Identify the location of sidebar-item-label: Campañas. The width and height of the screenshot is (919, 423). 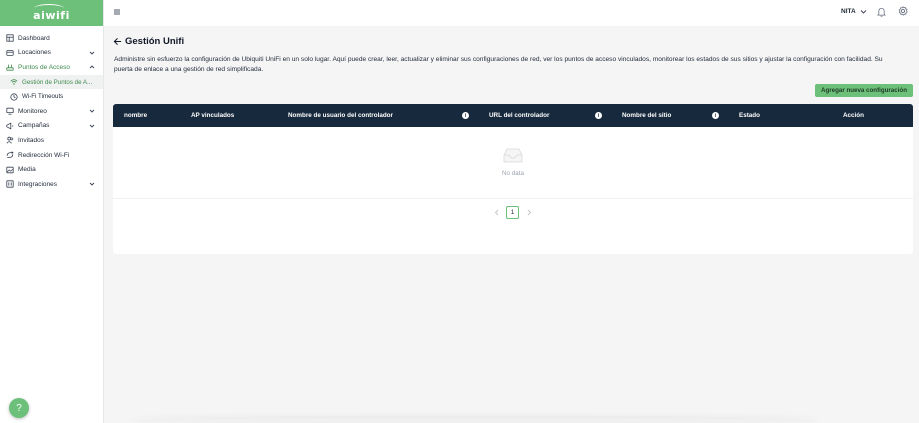
(34, 126).